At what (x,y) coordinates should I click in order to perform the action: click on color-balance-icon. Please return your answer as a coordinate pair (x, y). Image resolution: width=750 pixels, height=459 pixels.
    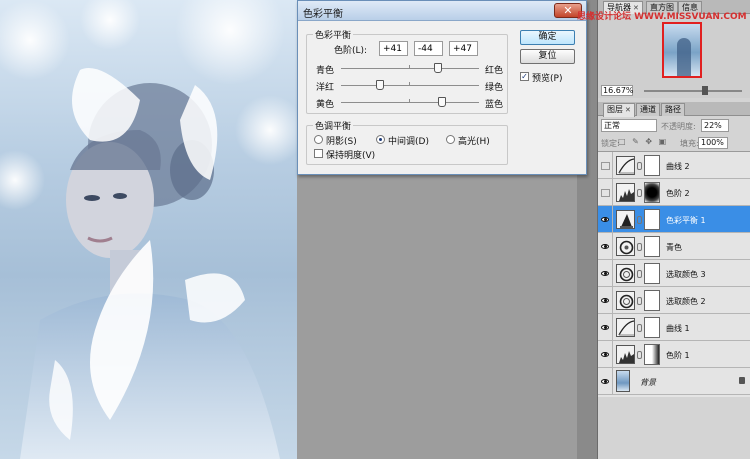
    Looking at the image, I should click on (625, 219).